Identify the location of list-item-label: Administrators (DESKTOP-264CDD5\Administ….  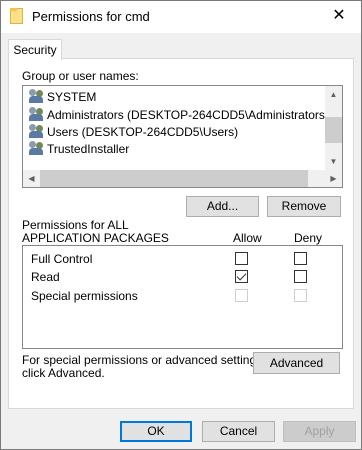
(188, 115).